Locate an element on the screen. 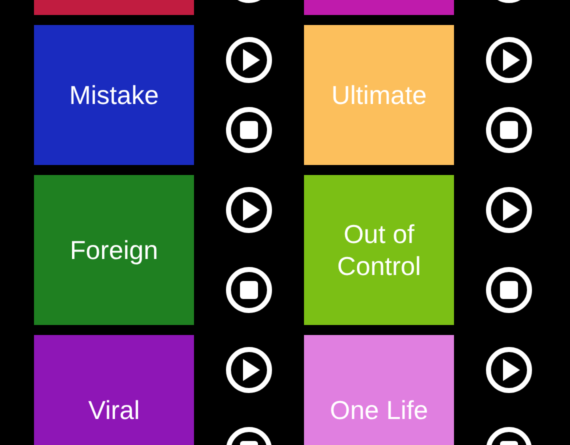  tile-title: Ultimate is located at coordinates (379, 95).